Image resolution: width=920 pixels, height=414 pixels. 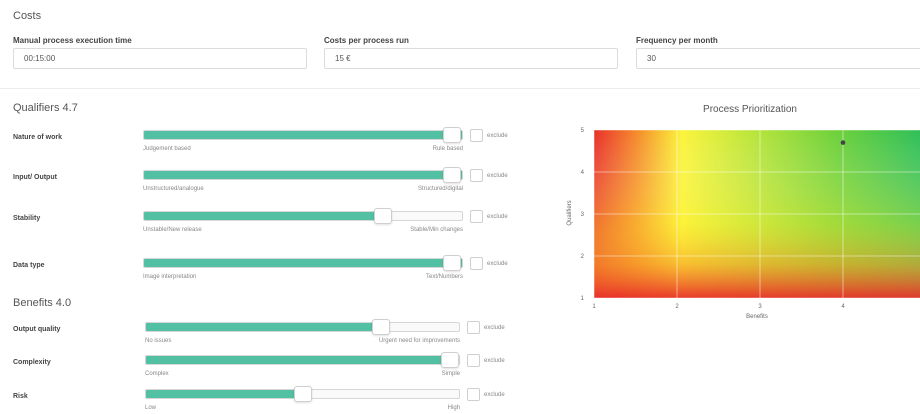 What do you see at coordinates (38, 137) in the screenshot?
I see `qualifier-label: Nature of work` at bounding box center [38, 137].